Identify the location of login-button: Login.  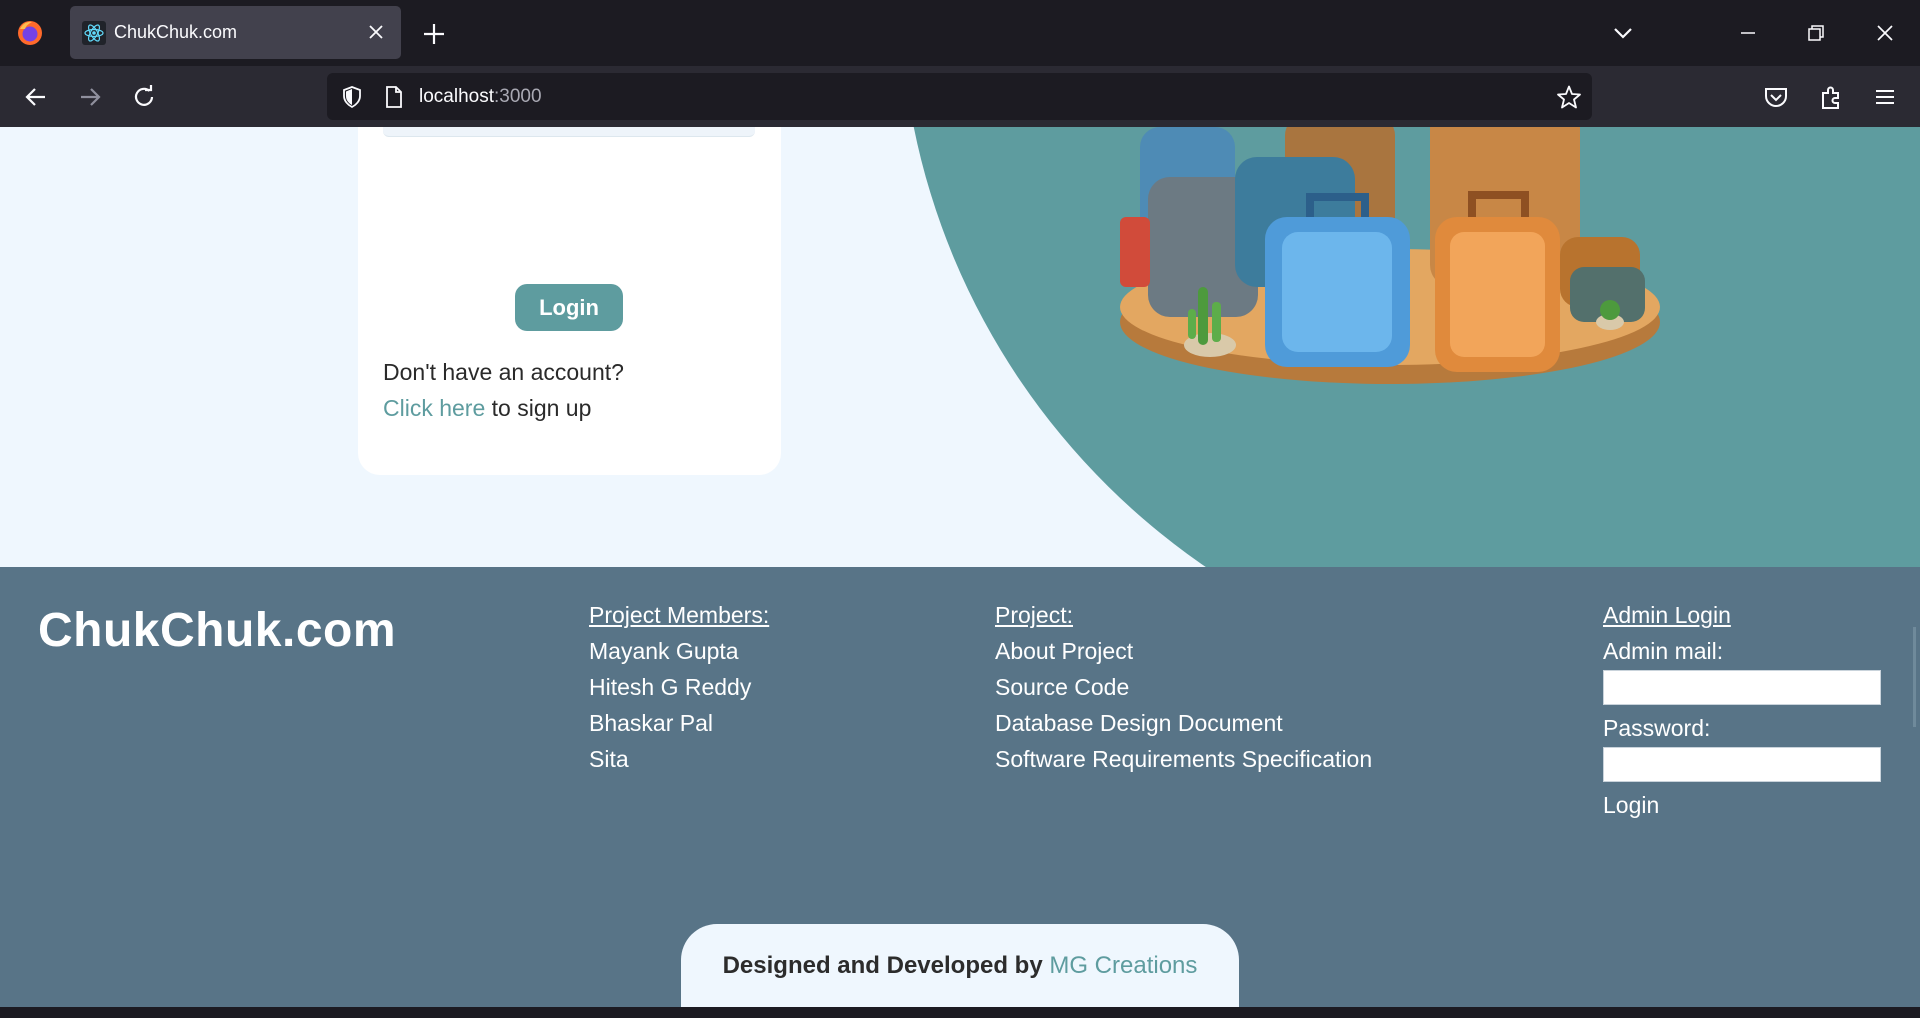
(569, 307).